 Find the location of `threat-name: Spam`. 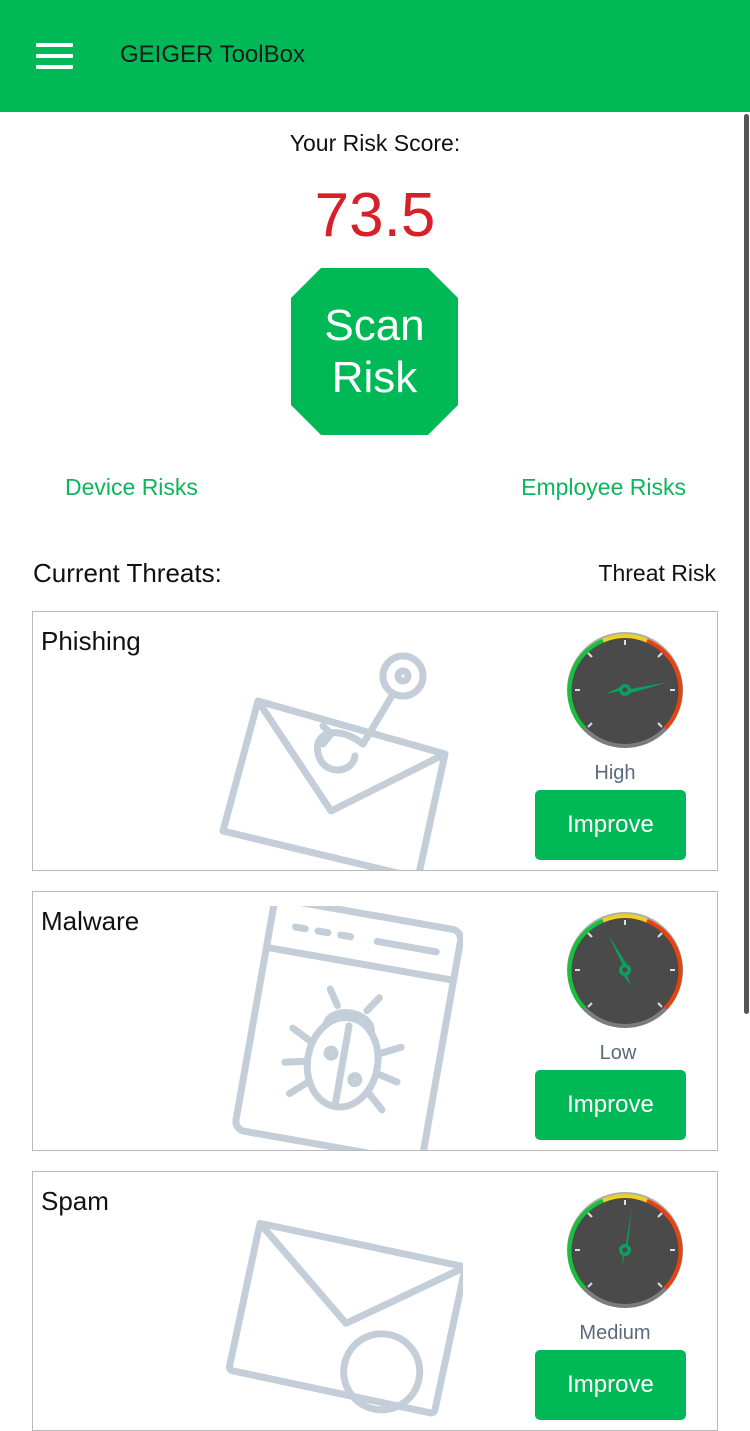

threat-name: Spam is located at coordinates (75, 1201).